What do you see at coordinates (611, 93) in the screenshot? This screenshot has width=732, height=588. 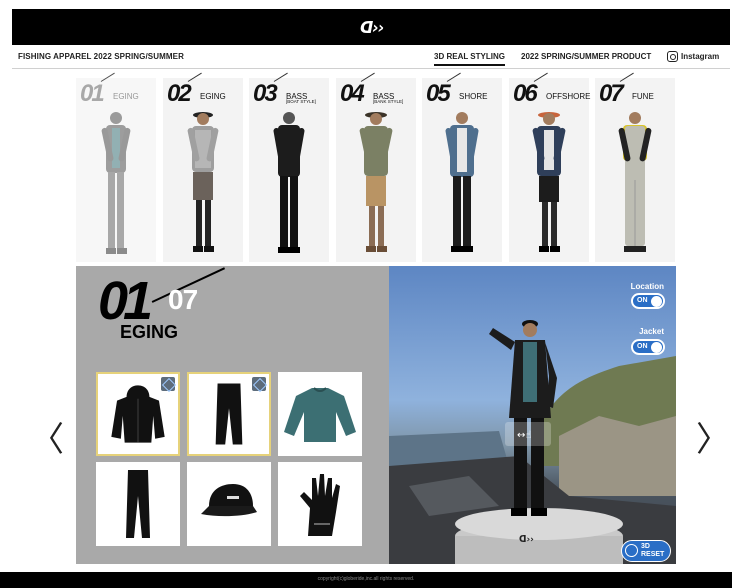 I see `style-number: 07` at bounding box center [611, 93].